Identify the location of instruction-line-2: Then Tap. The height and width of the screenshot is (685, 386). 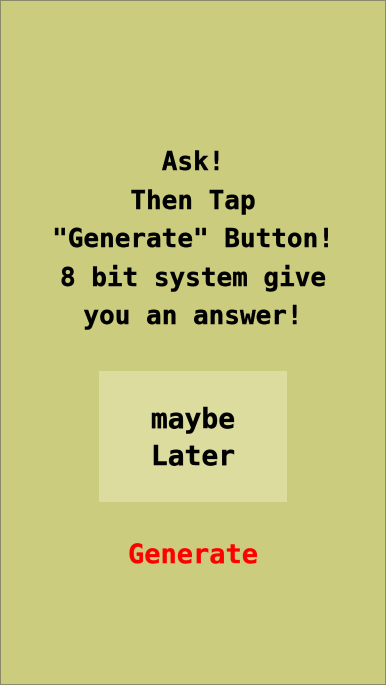
(193, 200).